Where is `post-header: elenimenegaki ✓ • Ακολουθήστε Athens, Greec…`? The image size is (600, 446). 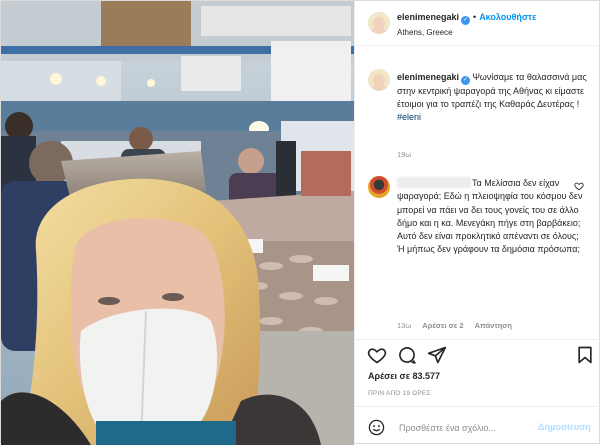
post-header: elenimenegaki ✓ • Ακολουθήστε Athens, Greec… is located at coordinates (477, 23).